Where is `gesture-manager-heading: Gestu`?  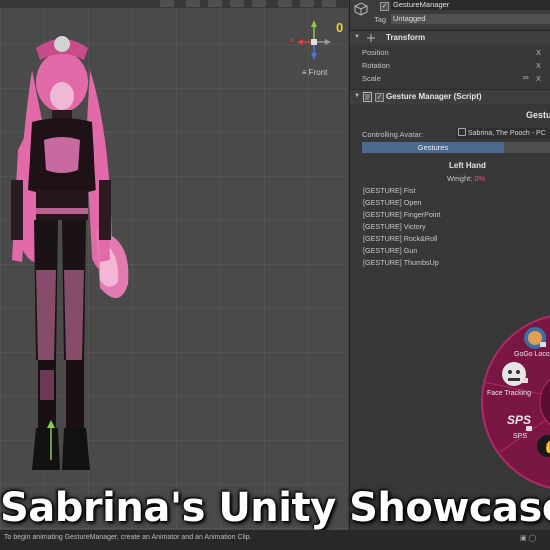 gesture-manager-heading: Gestu is located at coordinates (538, 115).